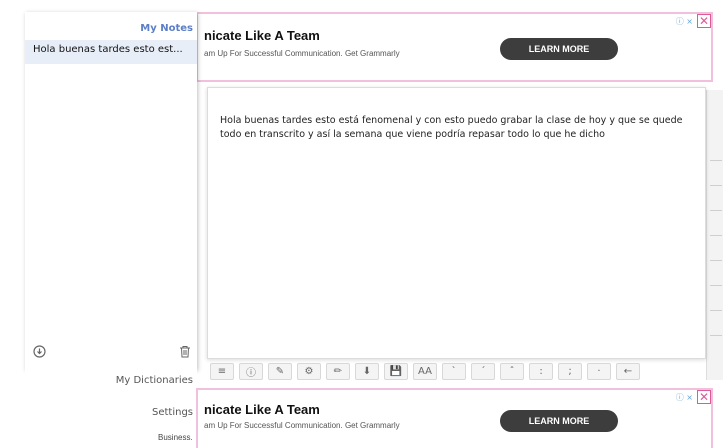 The image size is (723, 448). What do you see at coordinates (714, 235) in the screenshot?
I see `side-toolbar-strip` at bounding box center [714, 235].